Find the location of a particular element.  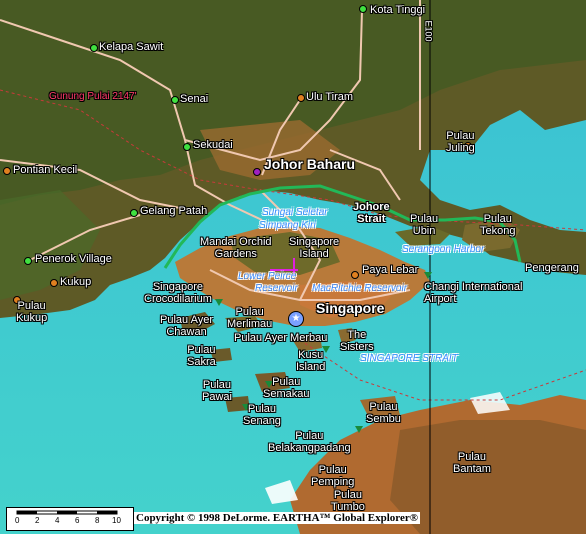

label-gunung-pulai: Gunung Pulai 2147' is located at coordinates (93, 97).